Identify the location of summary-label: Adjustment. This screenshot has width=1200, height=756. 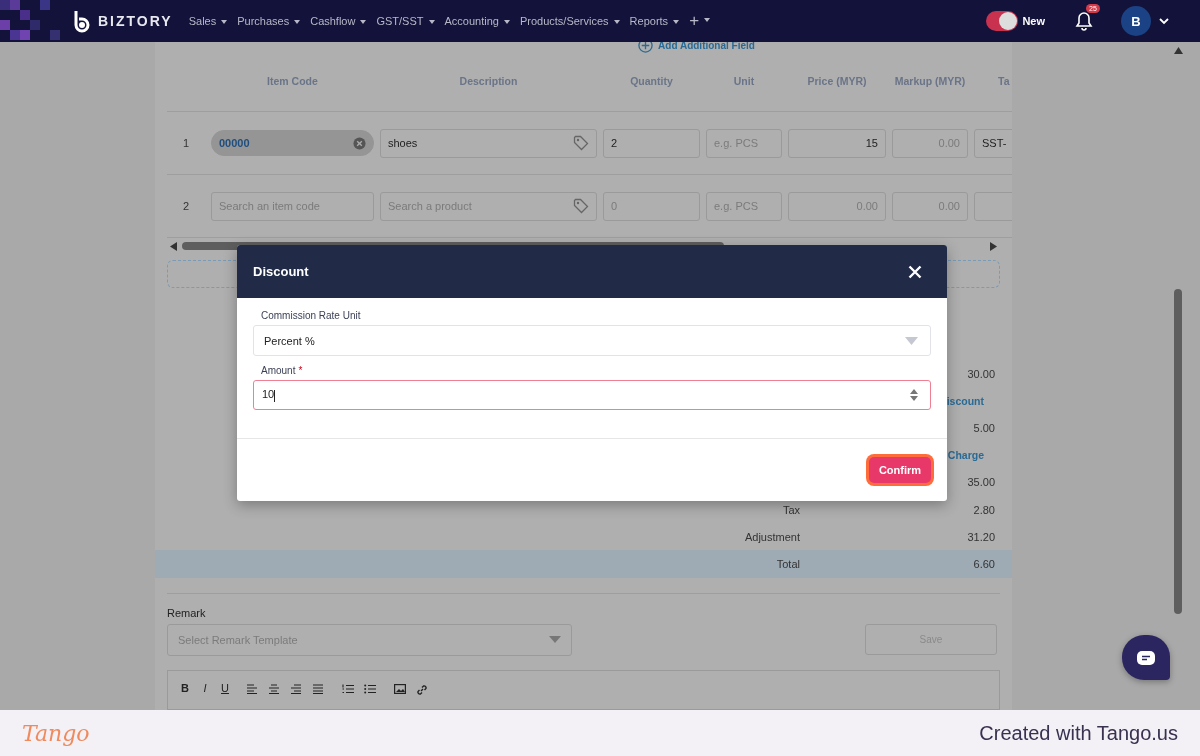
(772, 536).